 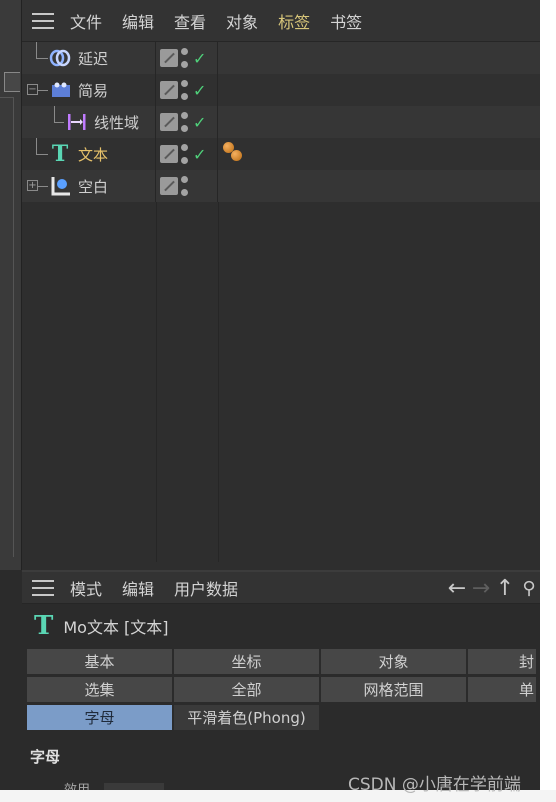 What do you see at coordinates (99, 689) in the screenshot?
I see `tab-selection: 选集` at bounding box center [99, 689].